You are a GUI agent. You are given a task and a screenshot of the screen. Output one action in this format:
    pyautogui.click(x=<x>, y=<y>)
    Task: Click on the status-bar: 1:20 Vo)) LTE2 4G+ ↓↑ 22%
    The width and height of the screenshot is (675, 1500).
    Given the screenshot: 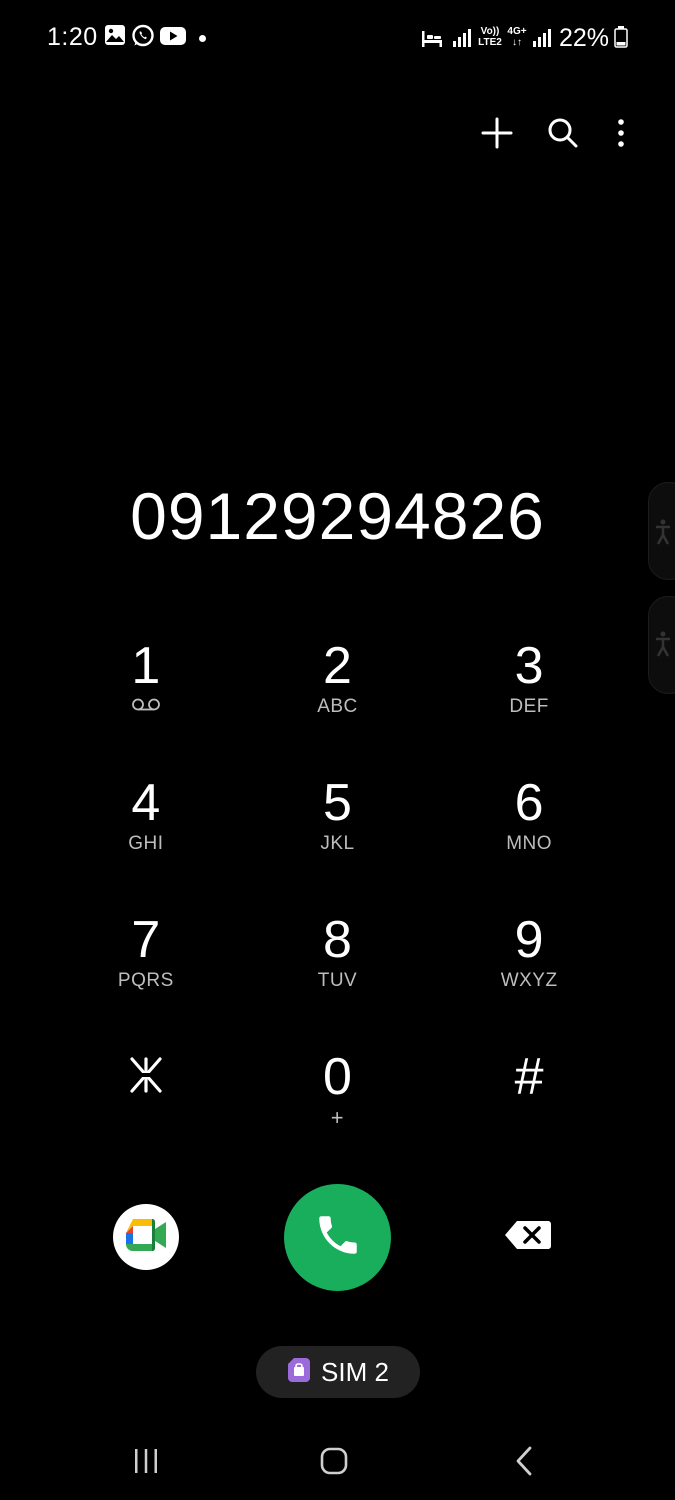 What is the action you would take?
    pyautogui.click(x=337, y=38)
    